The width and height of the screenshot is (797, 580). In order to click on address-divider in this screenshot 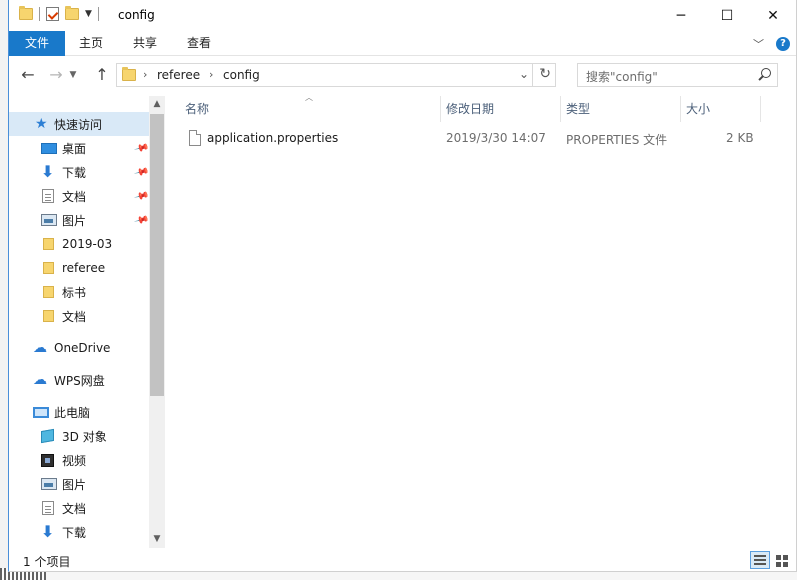, I will do `click(532, 75)`.